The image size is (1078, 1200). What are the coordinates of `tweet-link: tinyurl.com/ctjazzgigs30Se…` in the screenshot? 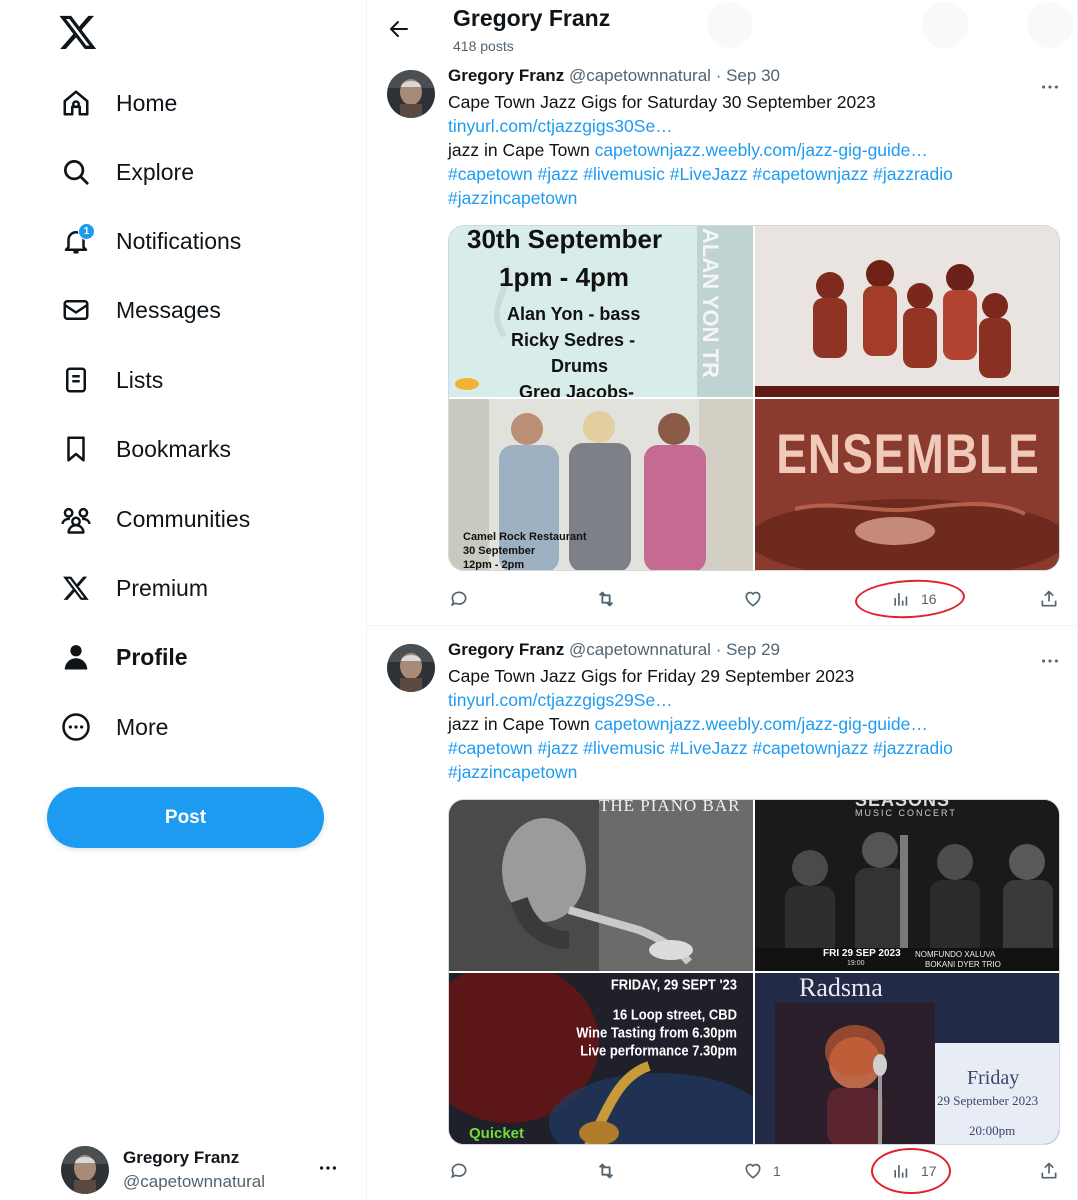 It's located at (560, 126).